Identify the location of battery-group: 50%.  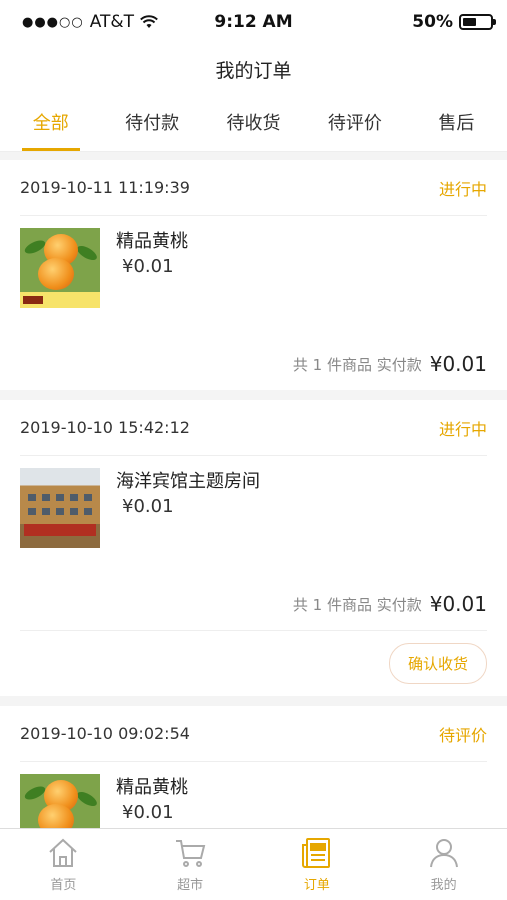
(454, 22).